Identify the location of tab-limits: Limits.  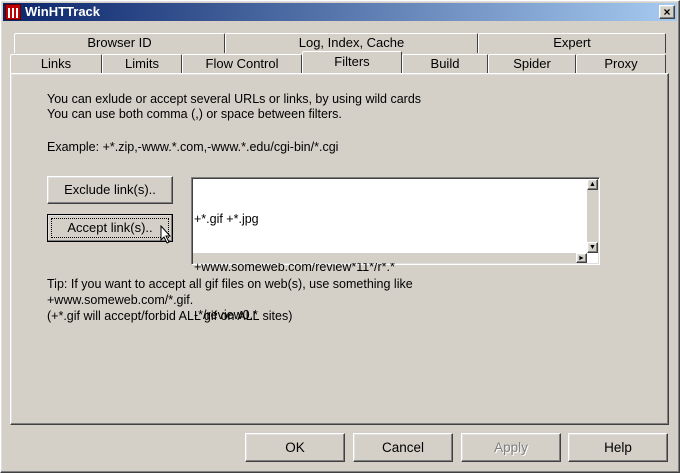
(142, 64).